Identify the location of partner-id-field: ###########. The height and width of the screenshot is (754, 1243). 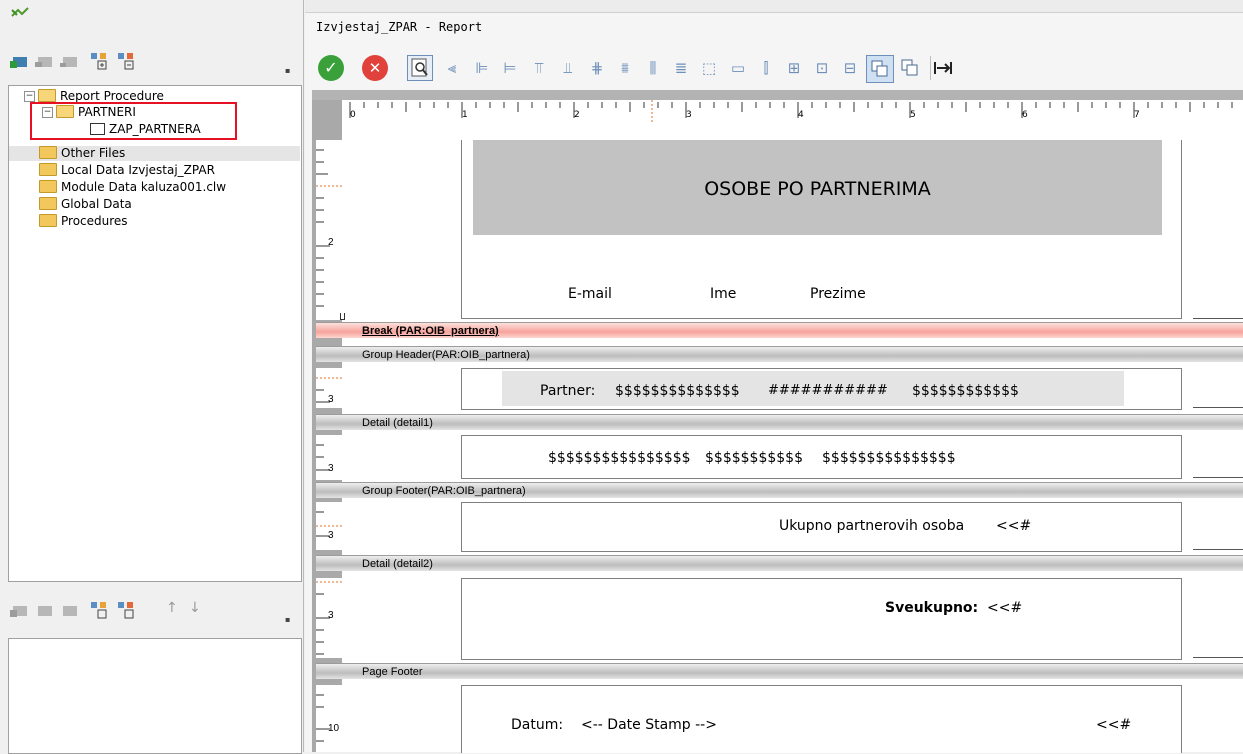
(828, 390).